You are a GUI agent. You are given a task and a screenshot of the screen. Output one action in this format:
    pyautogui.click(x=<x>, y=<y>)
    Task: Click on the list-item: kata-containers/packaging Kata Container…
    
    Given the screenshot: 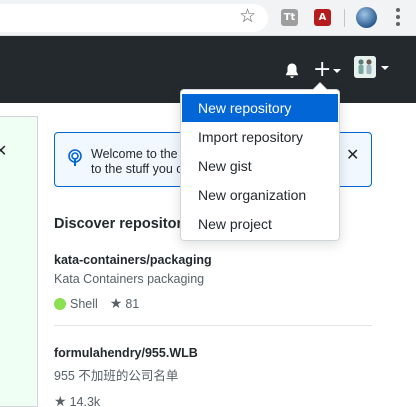 What is the action you would take?
    pyautogui.click(x=213, y=289)
    